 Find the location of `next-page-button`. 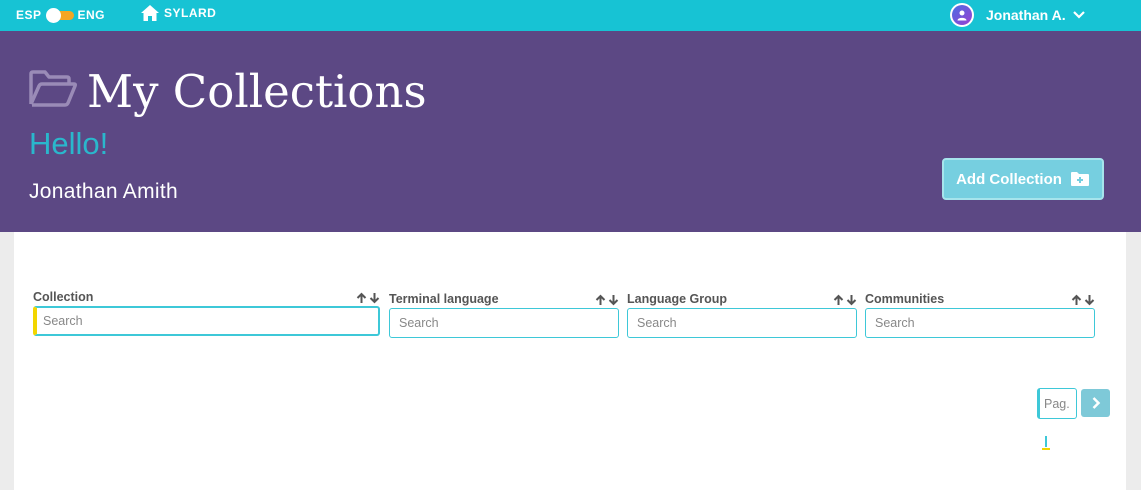

next-page-button is located at coordinates (1095, 403).